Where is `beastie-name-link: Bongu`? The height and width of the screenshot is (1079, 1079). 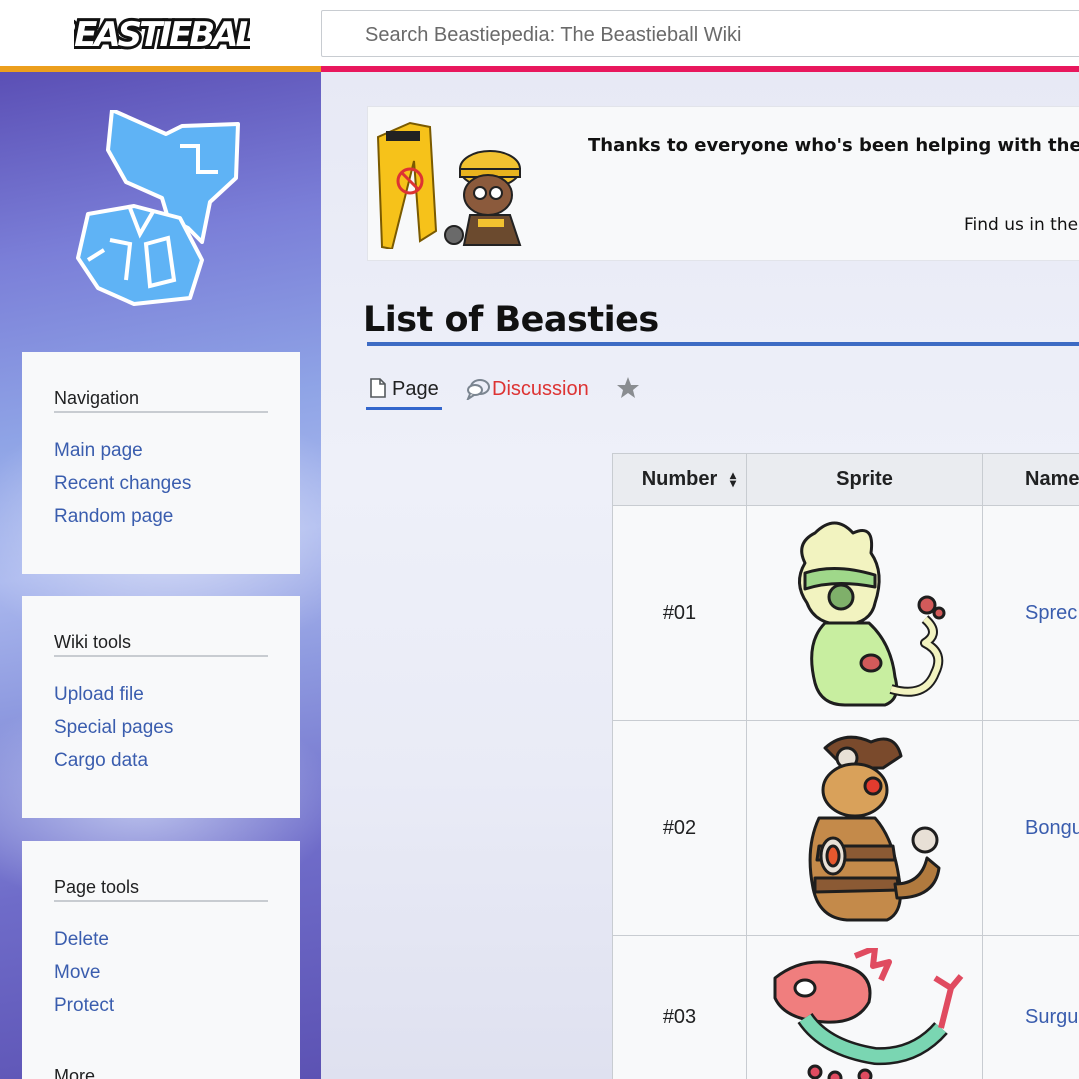
beastie-name-link: Bongu is located at coordinates (1030, 828).